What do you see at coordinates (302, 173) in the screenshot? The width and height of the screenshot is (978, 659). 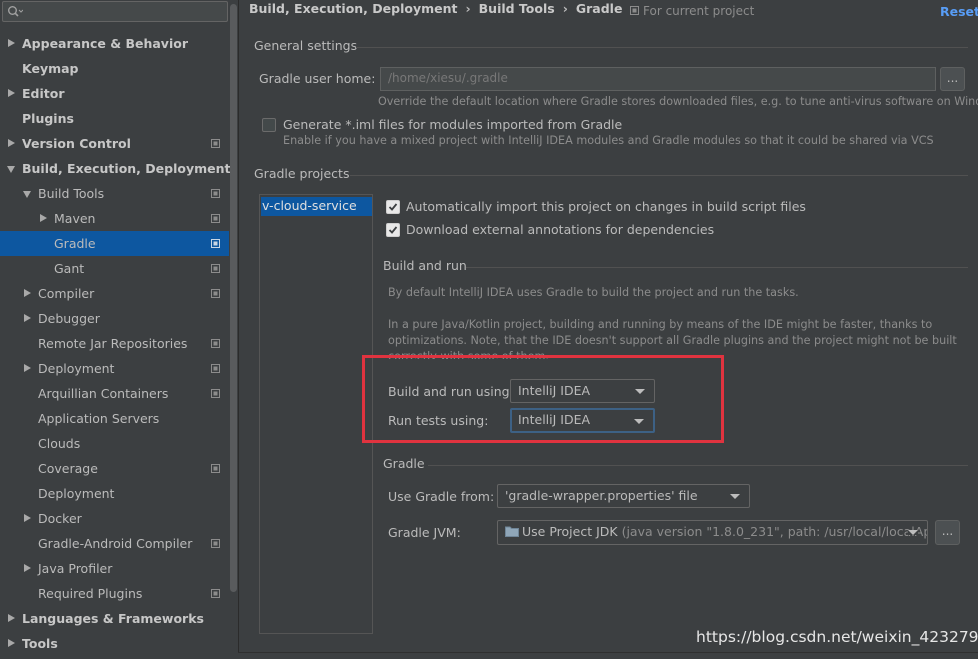 I see `gradle-projects-title: Gradle projects` at bounding box center [302, 173].